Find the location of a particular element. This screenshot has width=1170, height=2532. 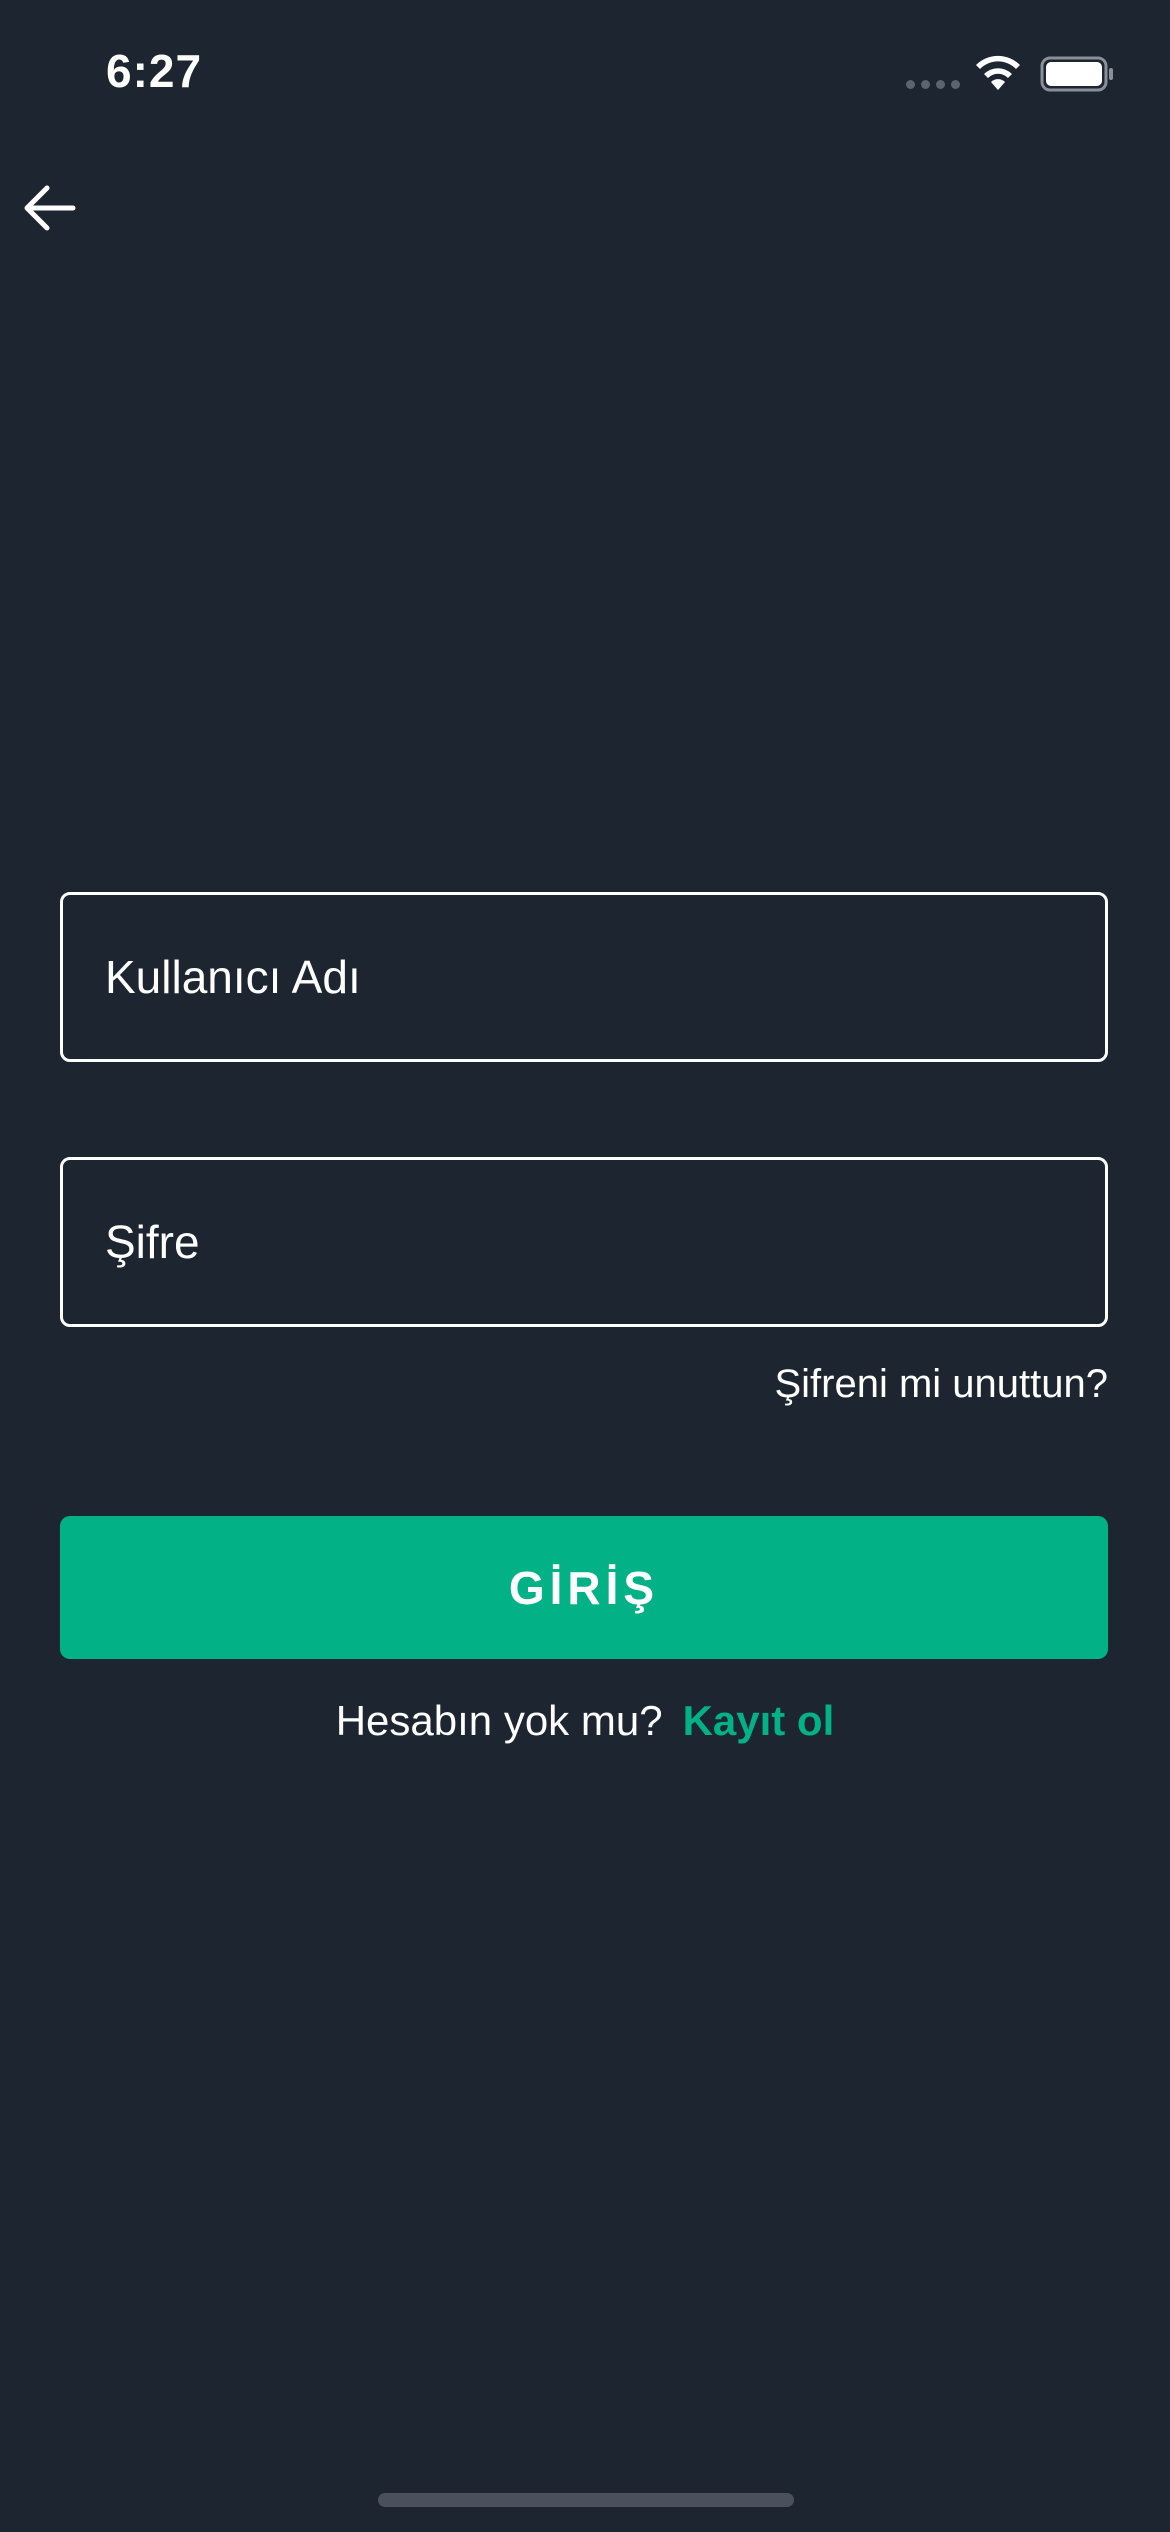

arrow-left-icon is located at coordinates (50, 208).